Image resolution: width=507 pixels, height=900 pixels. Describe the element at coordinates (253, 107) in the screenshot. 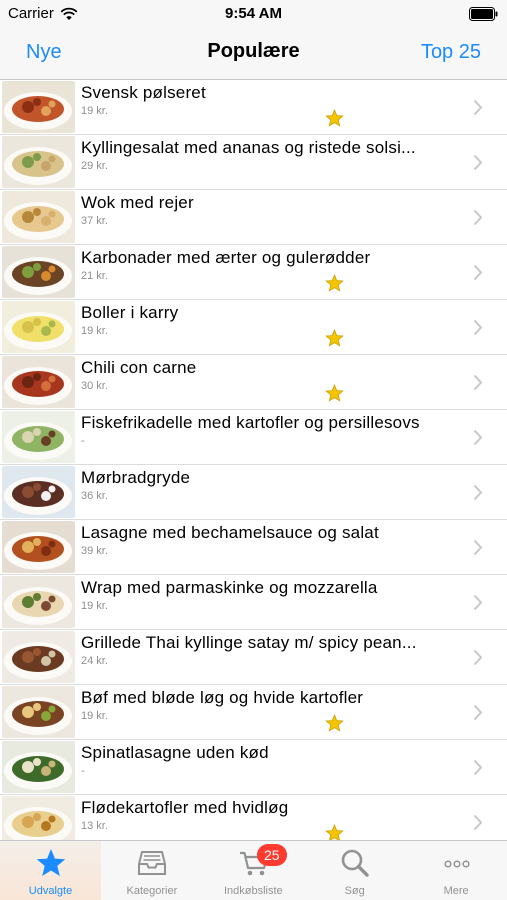

I see `recipe-row: Svensk pølseret 19 kr.` at that location.